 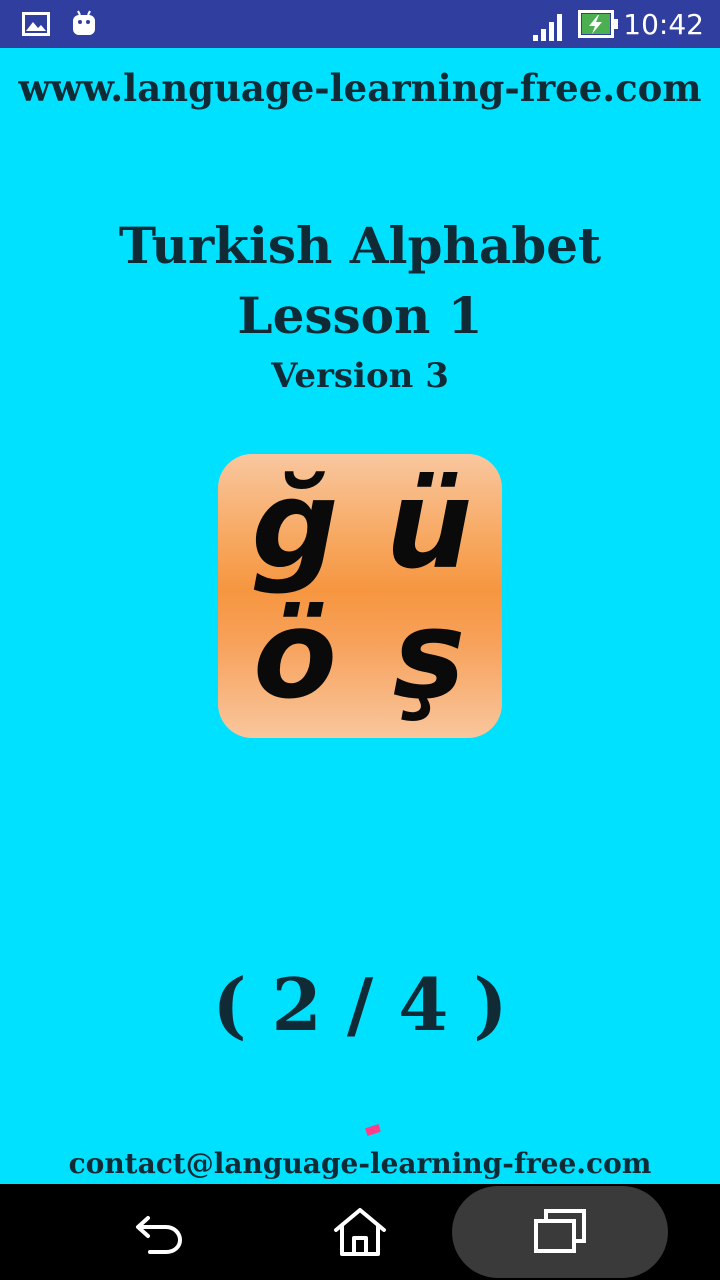 I want to click on image-icon, so click(x=36, y=24).